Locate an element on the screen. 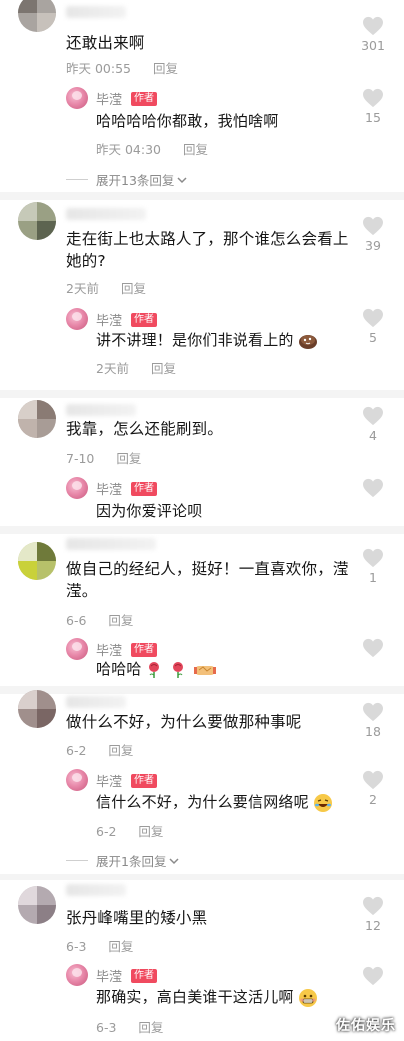 Image resolution: width=404 pixels, height=1041 pixels. expand-replies-button: 展开13条回复 is located at coordinates (127, 179).